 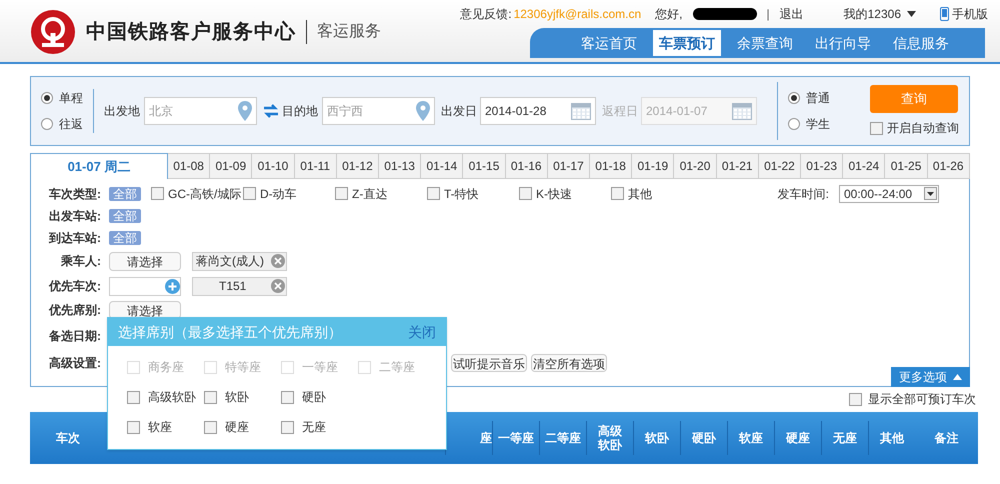 What do you see at coordinates (921, 43) in the screenshot?
I see `nav-tab: 信息服务` at bounding box center [921, 43].